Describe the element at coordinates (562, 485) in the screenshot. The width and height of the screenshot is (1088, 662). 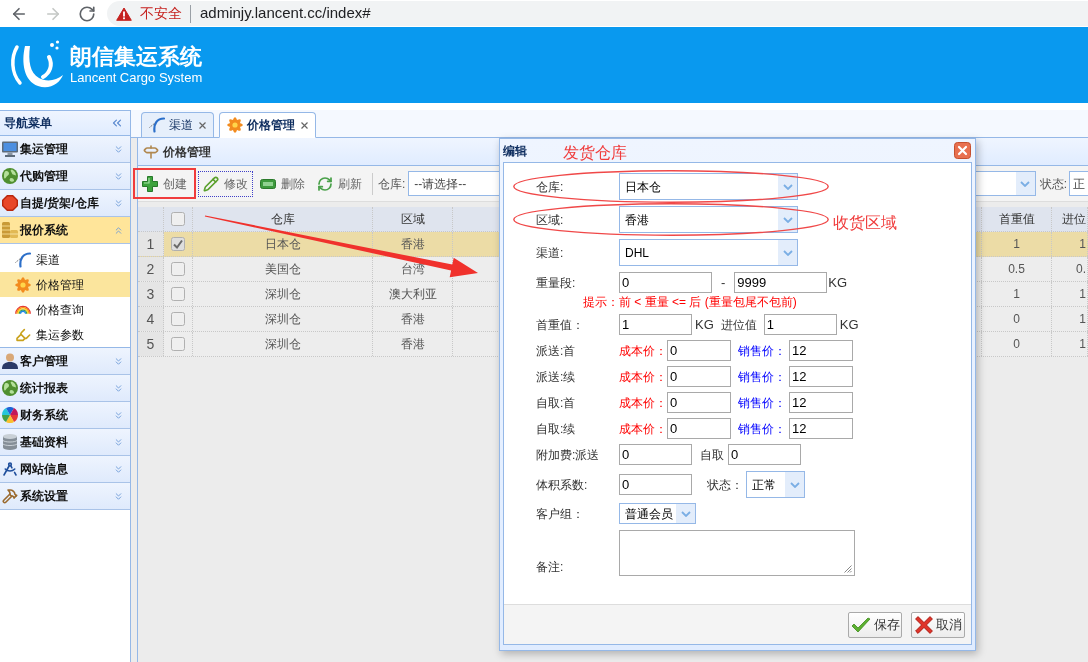
I see `field-label: 体积系数:` at that location.